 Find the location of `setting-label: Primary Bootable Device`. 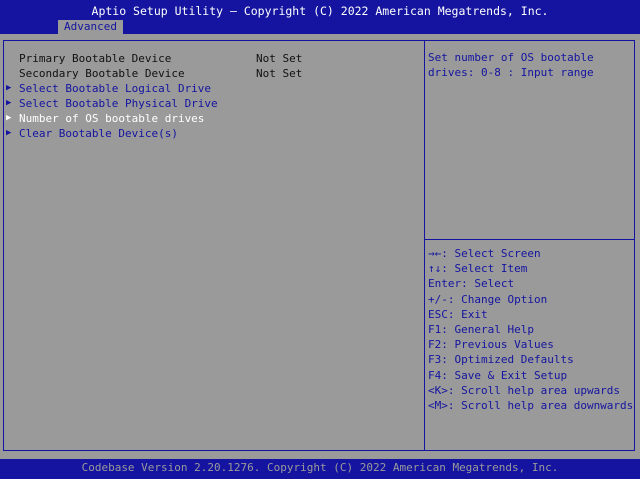

setting-label: Primary Bootable Device is located at coordinates (95, 58).